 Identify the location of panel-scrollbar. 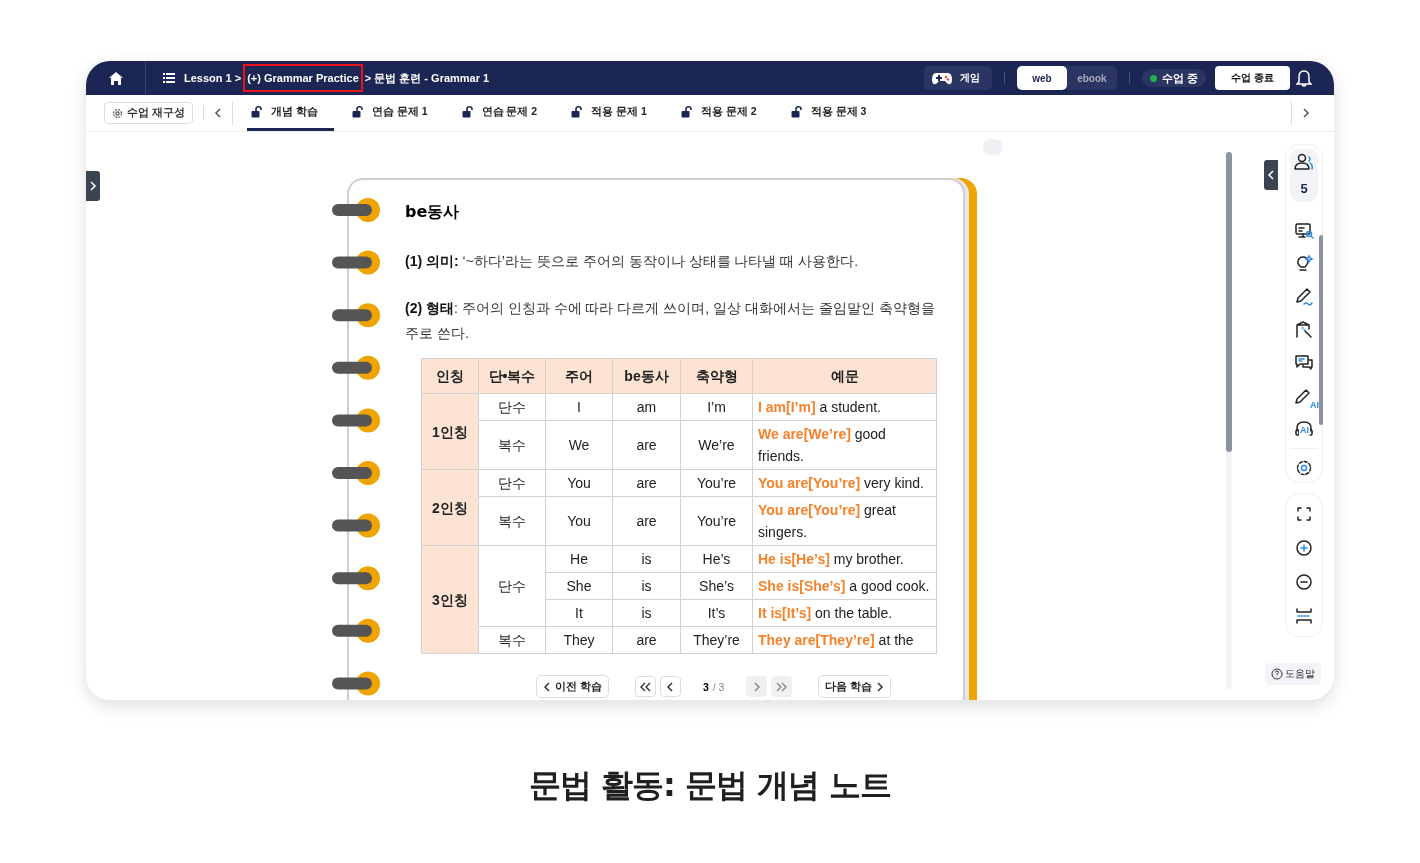
(1321, 330).